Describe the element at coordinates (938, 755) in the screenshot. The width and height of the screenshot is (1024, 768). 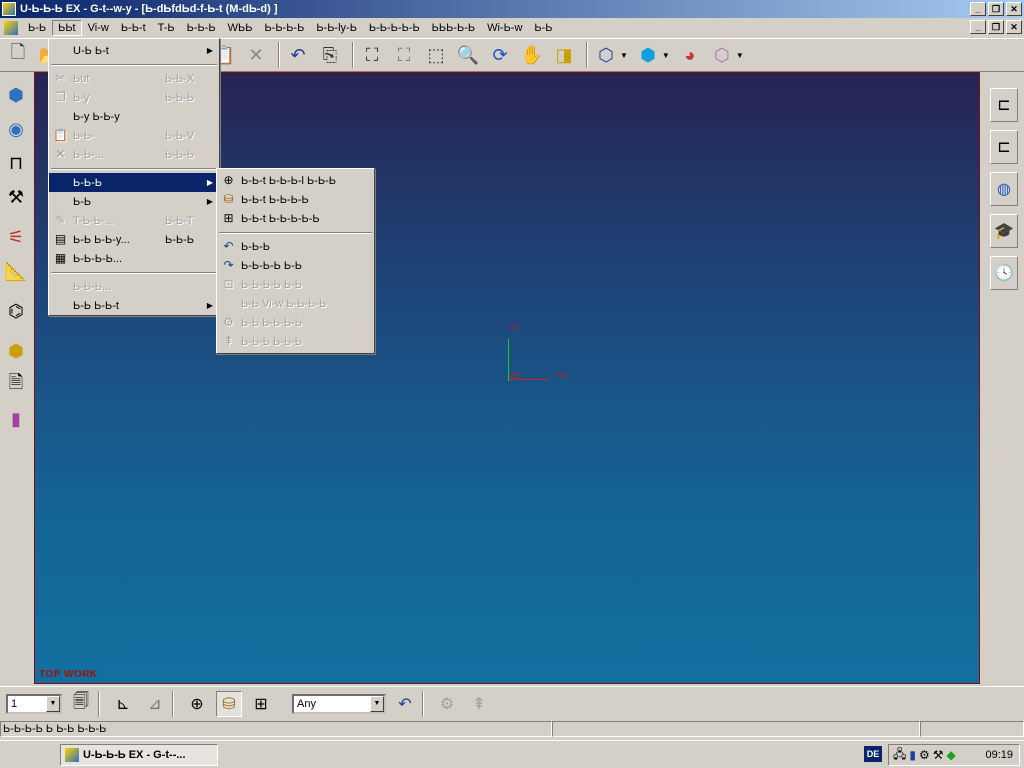
I see `tray-tool-icon: ⚒` at that location.